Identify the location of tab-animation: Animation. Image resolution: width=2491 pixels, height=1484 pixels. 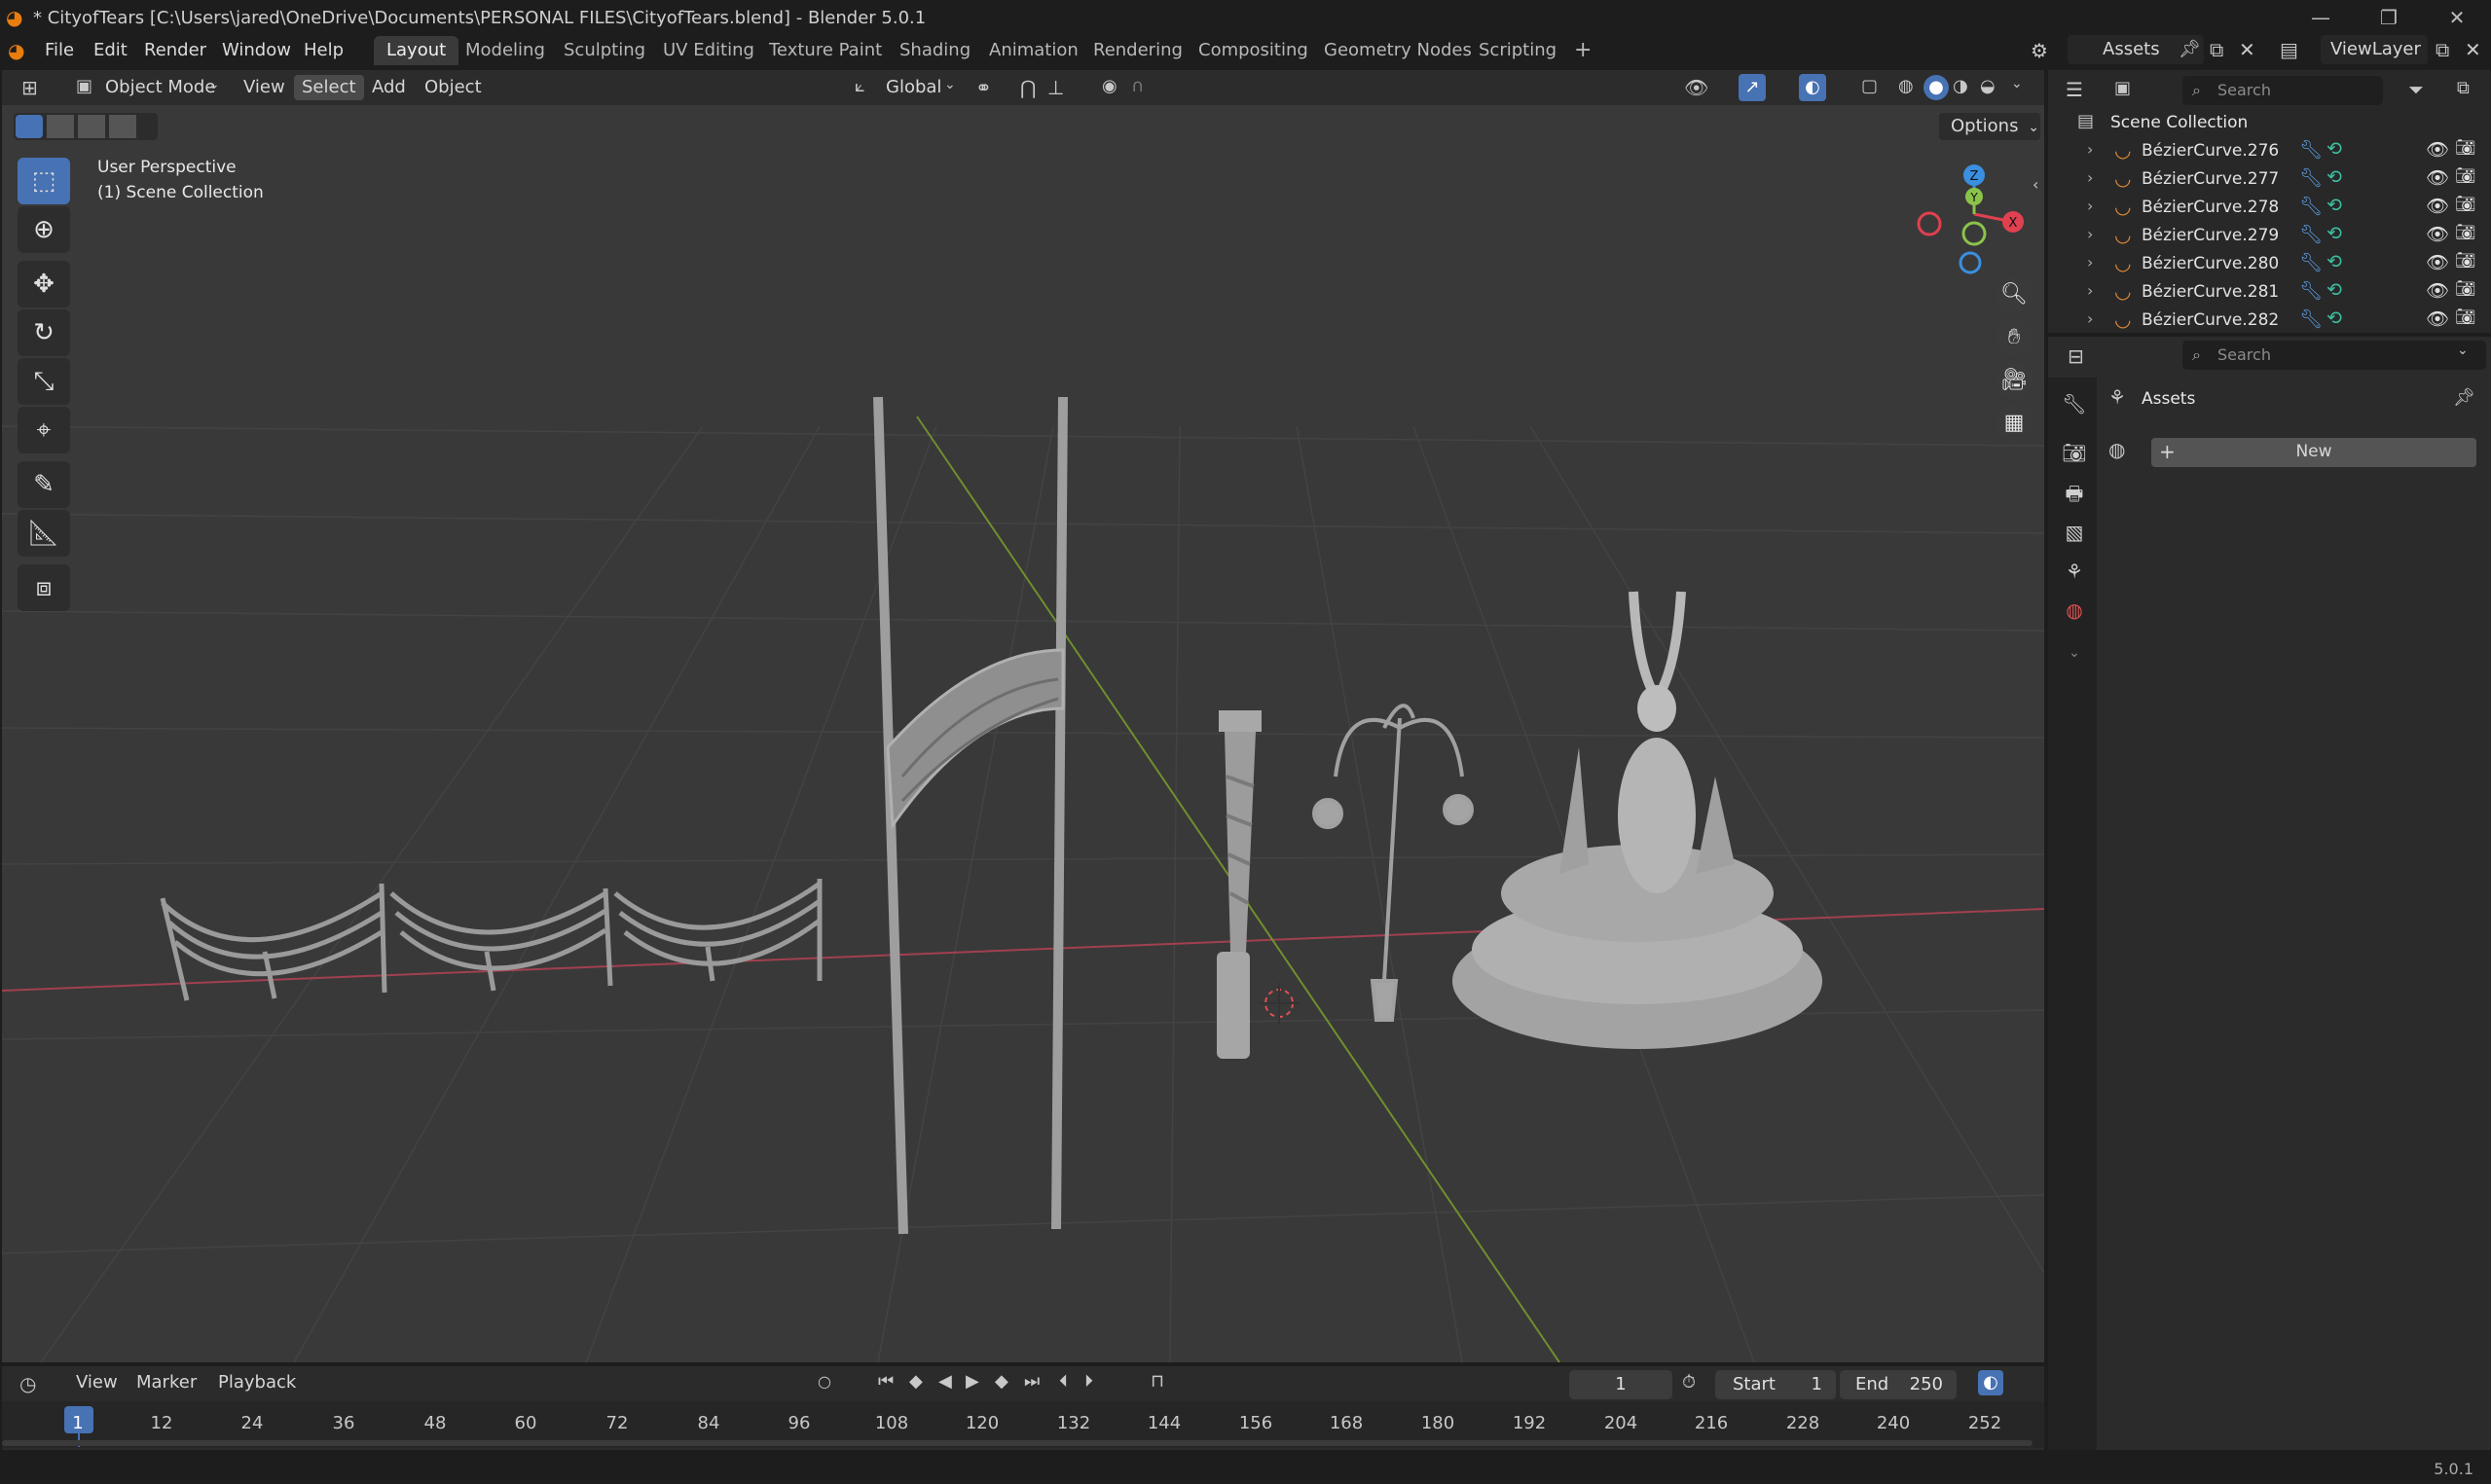
(1033, 51).